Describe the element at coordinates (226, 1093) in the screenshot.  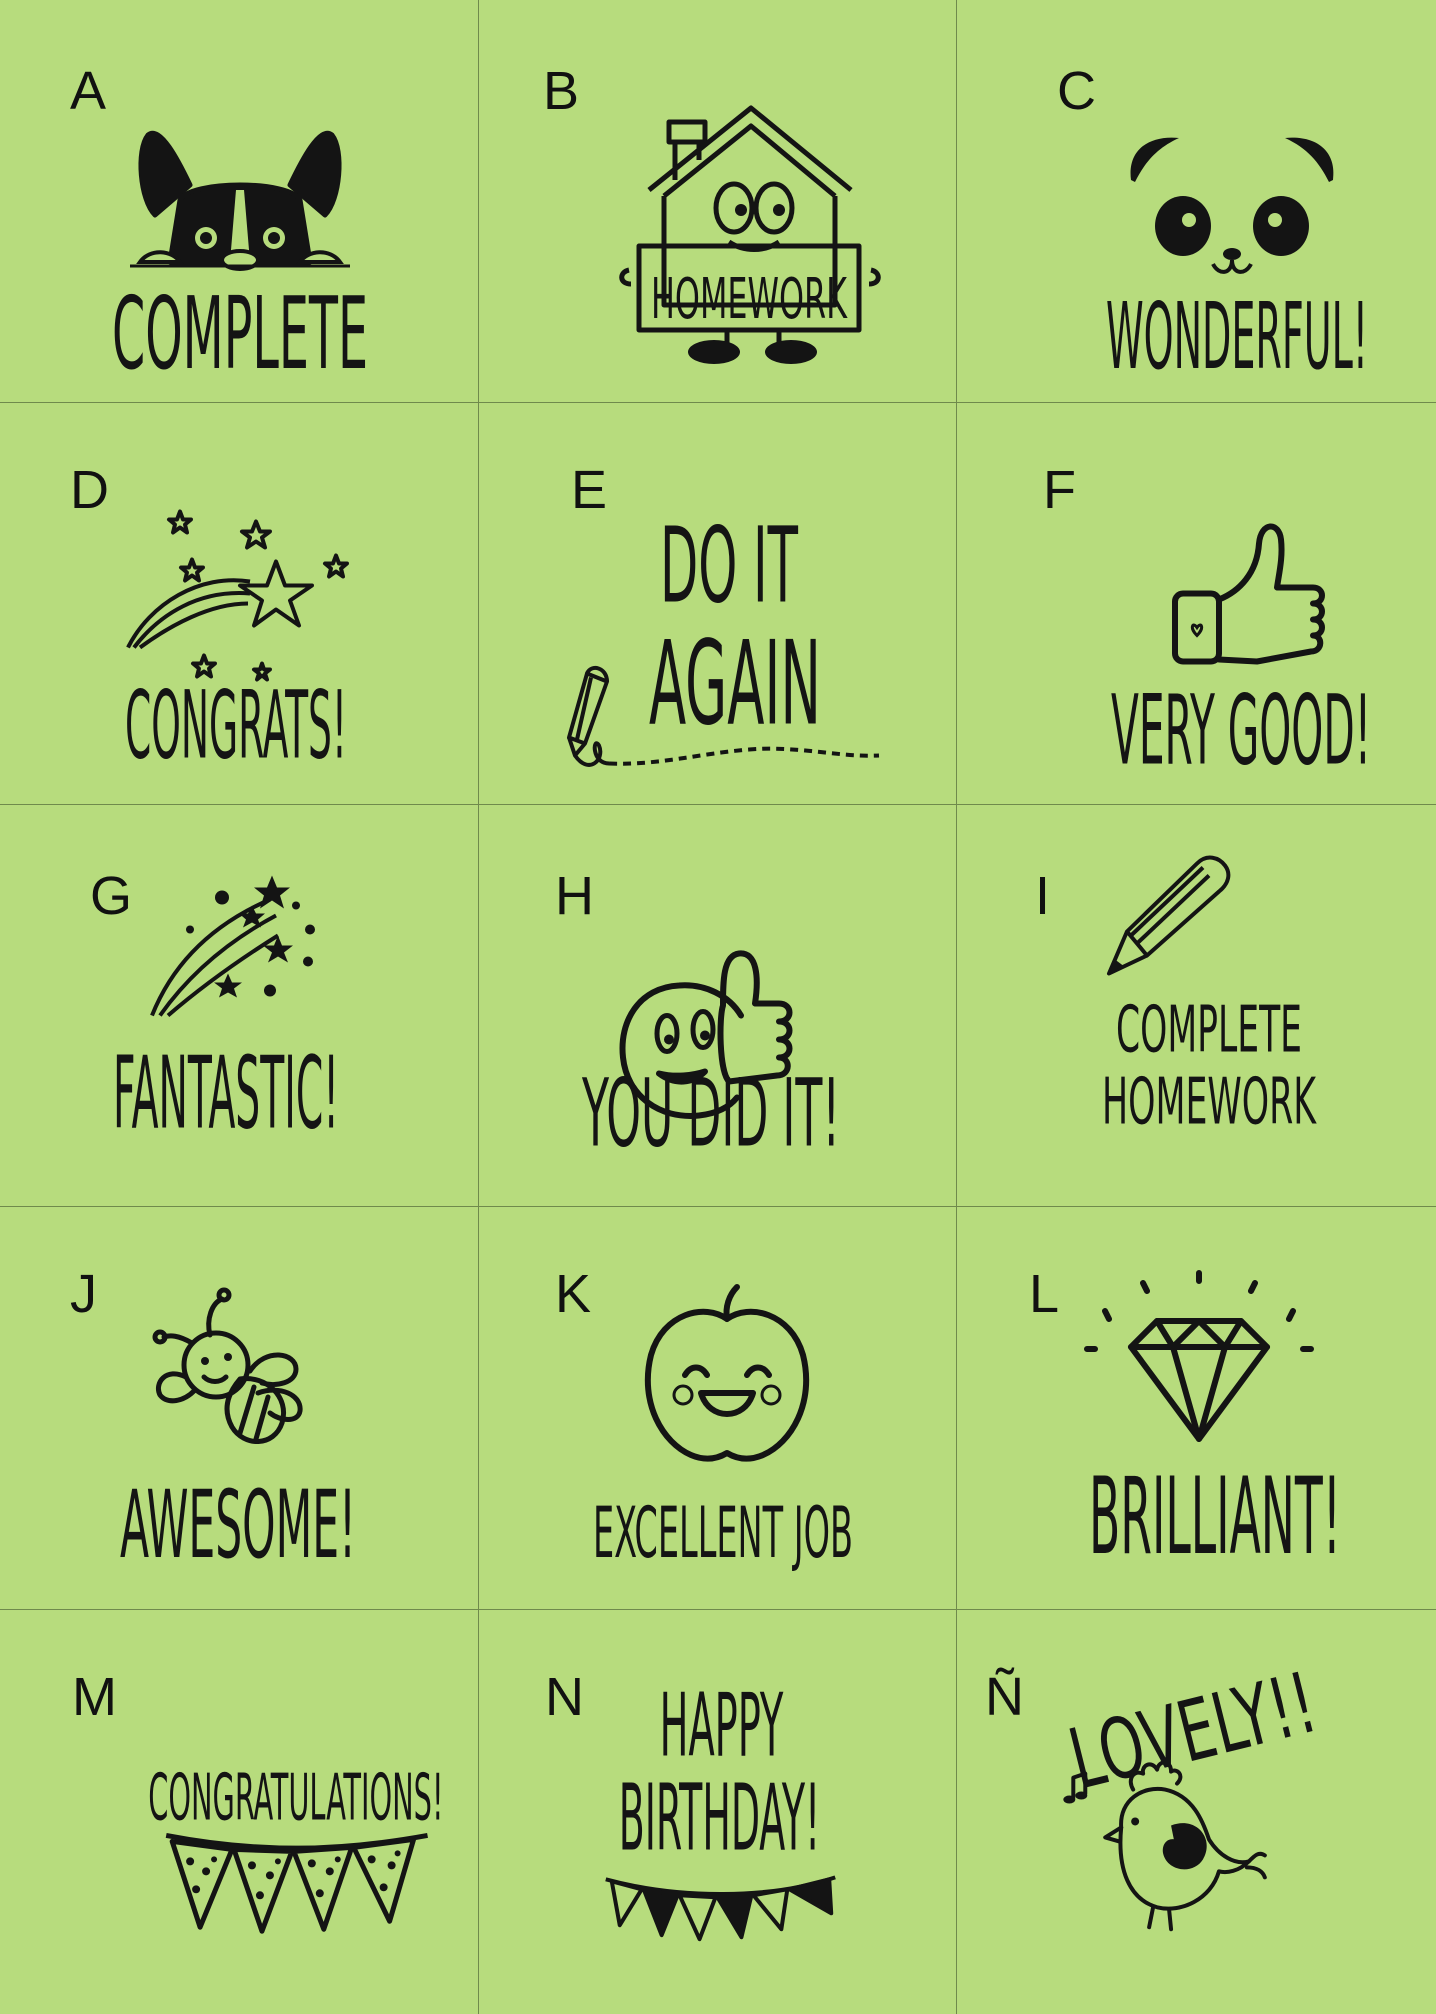
I see `stamp-caption: FANTASTIC!` at that location.